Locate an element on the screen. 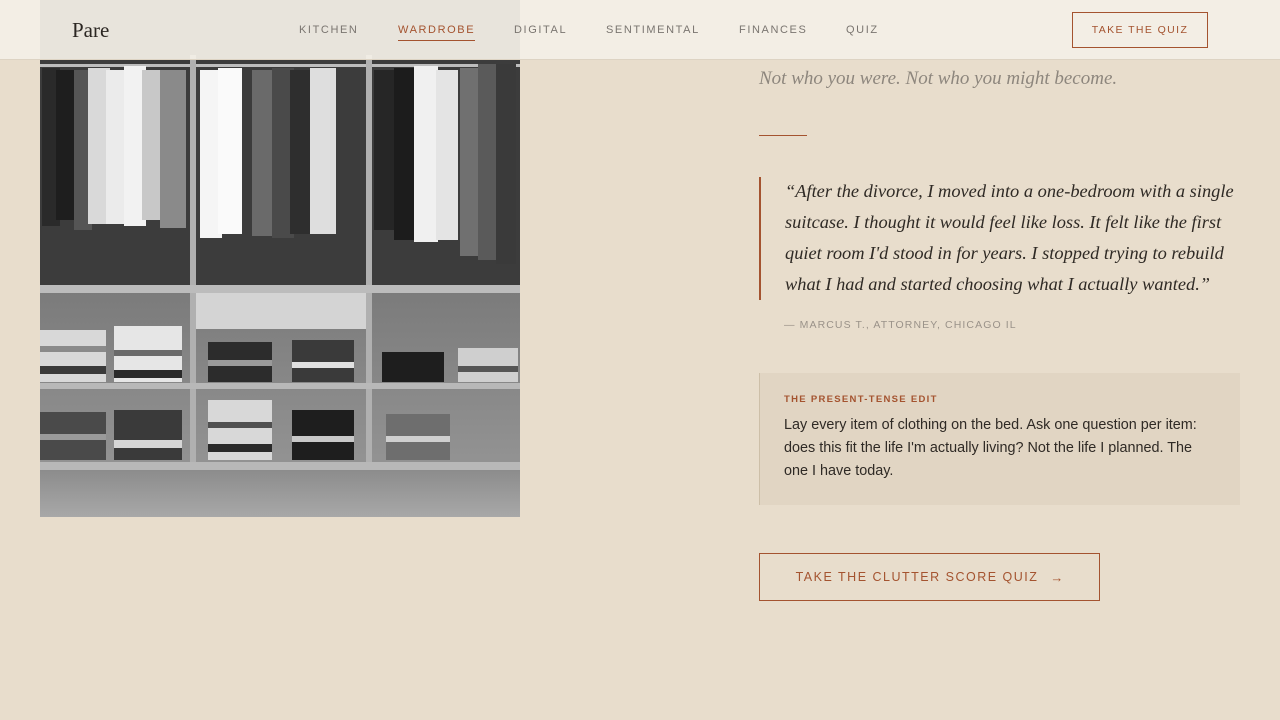 This screenshot has width=1280, height=720. quote-attribution: — MARCUS T., ATTORNEY, CHICAGO IL is located at coordinates (900, 325).